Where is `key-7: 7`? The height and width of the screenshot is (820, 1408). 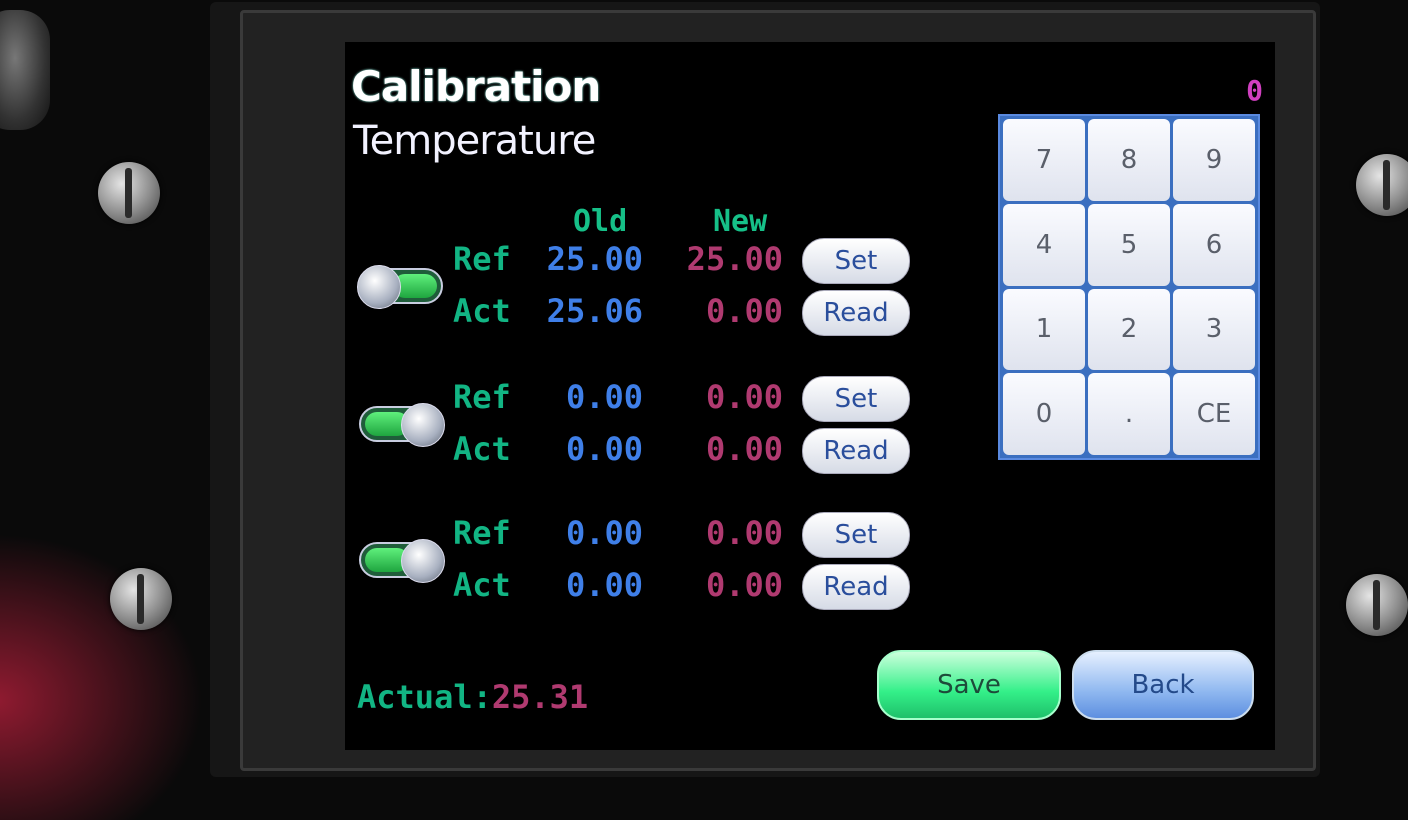 key-7: 7 is located at coordinates (1044, 160).